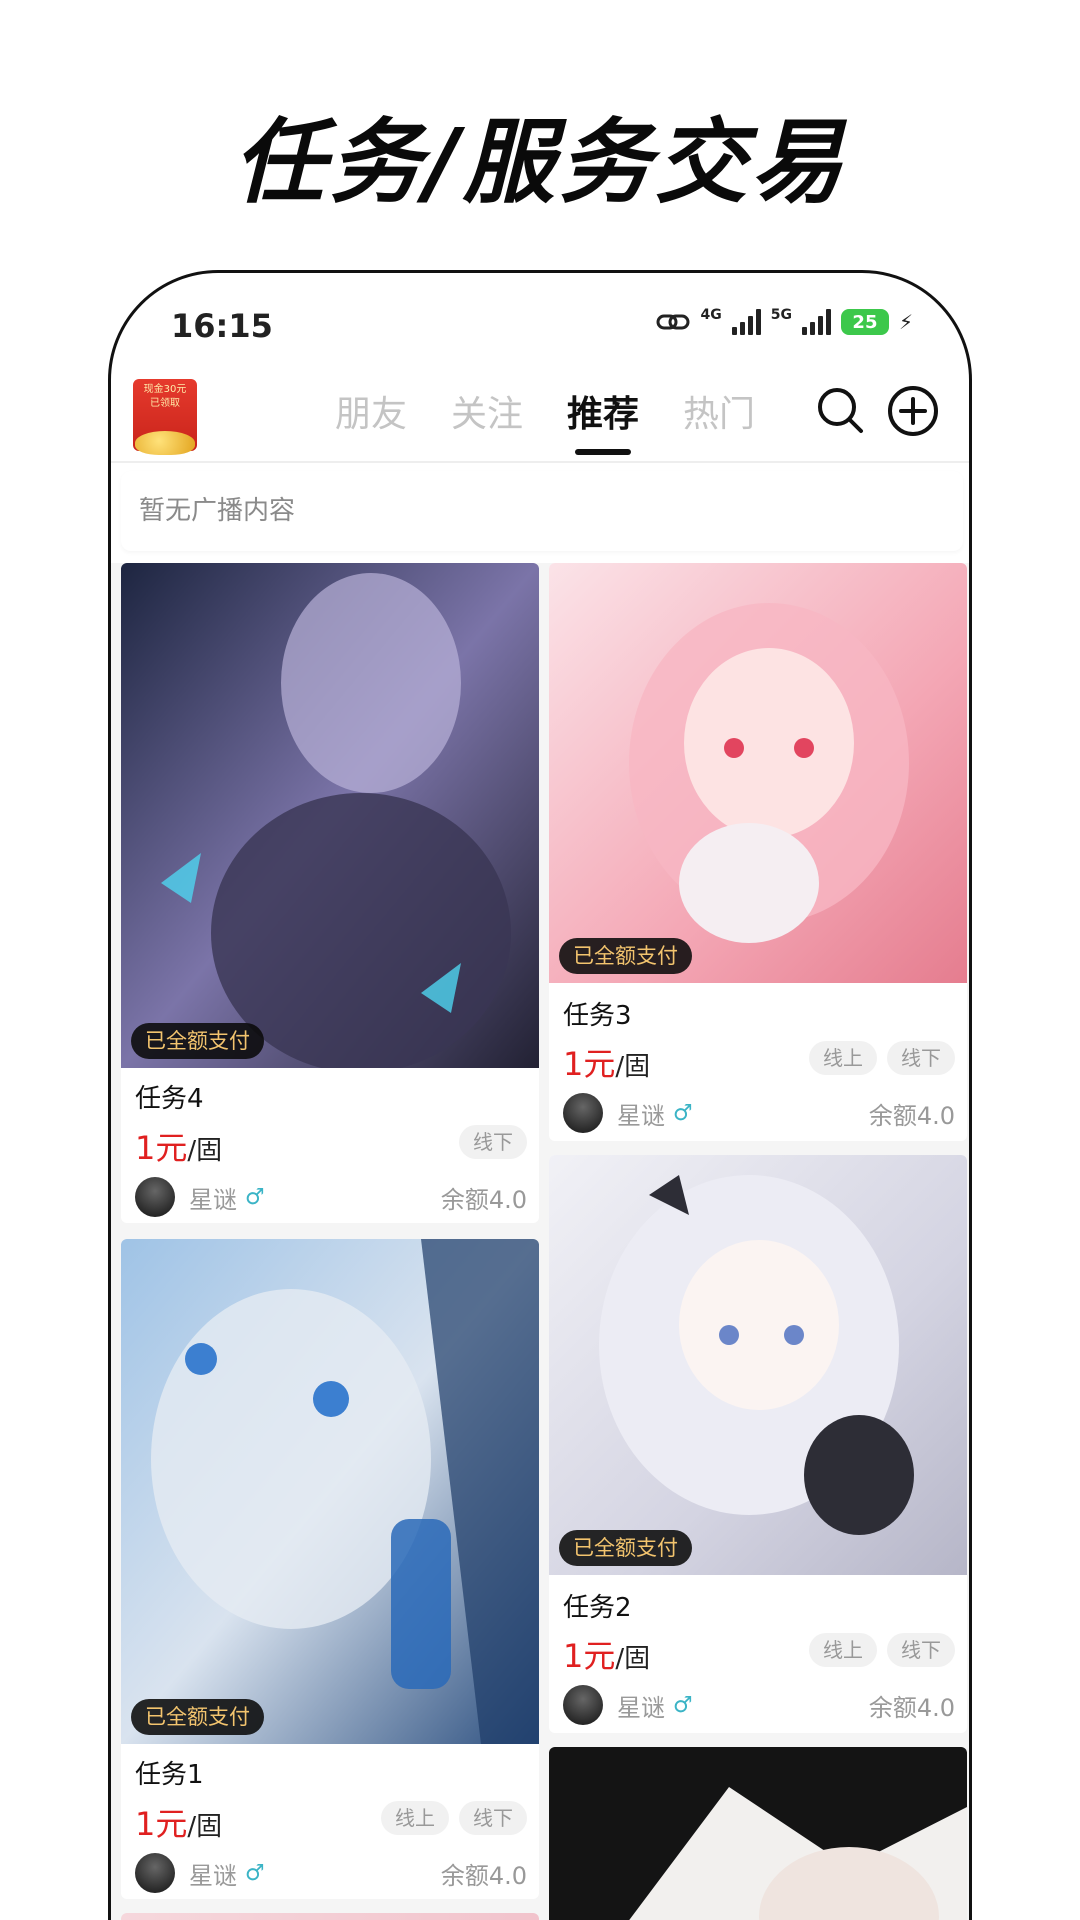  I want to click on top-nav: 现金30元 已领取 朋友 关注 推荐 热门, so click(540, 418).